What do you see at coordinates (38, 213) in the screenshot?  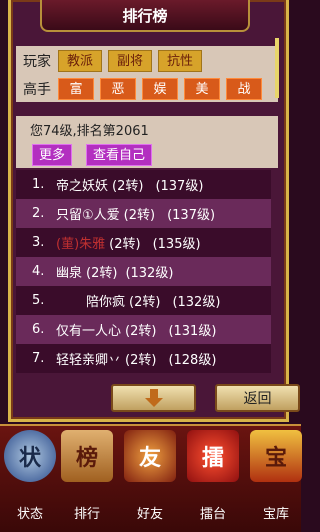 I see `rank-number: 2.` at bounding box center [38, 213].